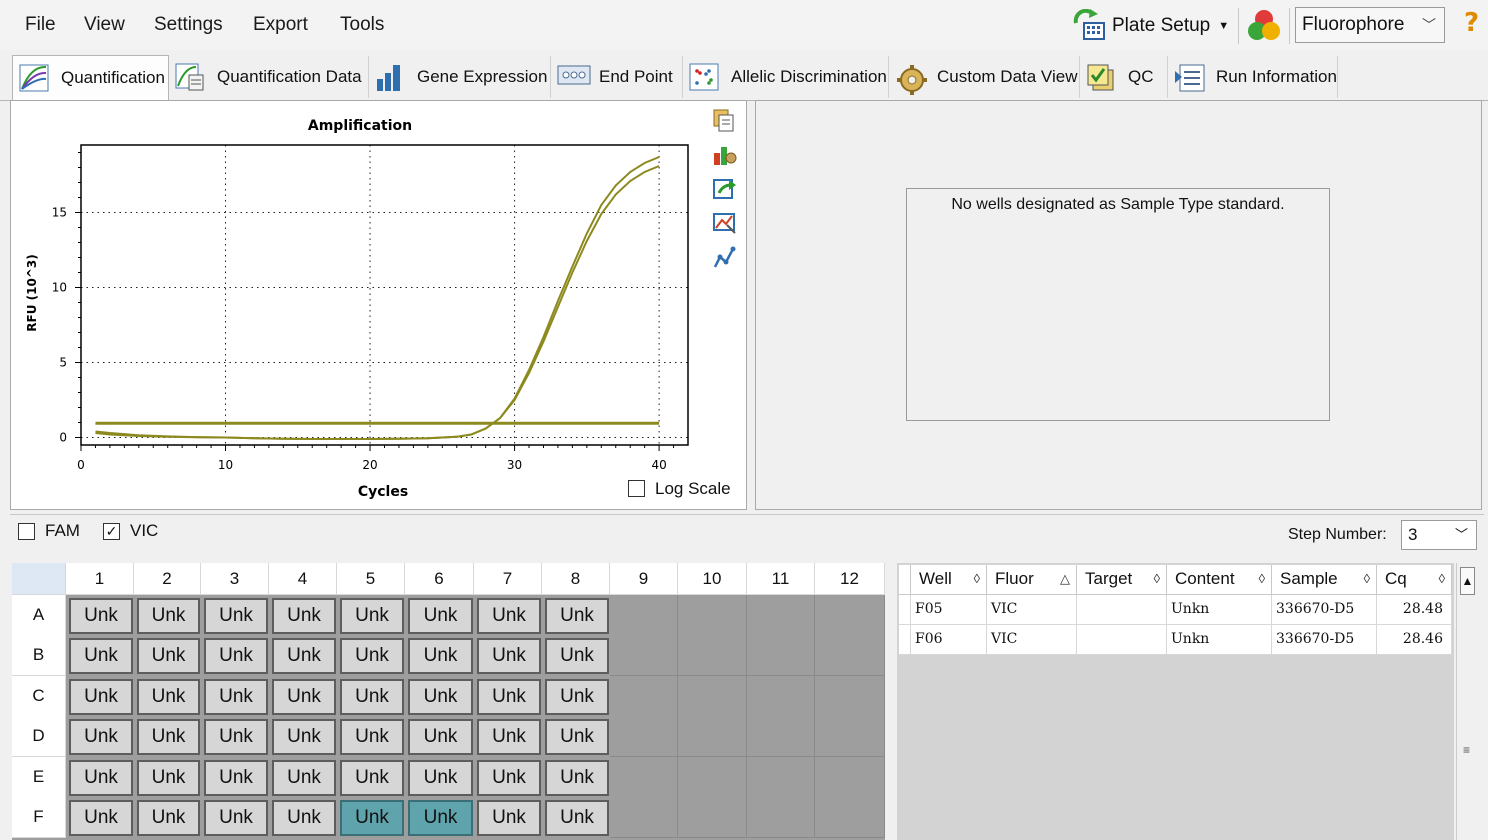 This screenshot has height=840, width=1488. Describe the element at coordinates (39, 736) in the screenshot. I see `plate-row-header: D` at that location.